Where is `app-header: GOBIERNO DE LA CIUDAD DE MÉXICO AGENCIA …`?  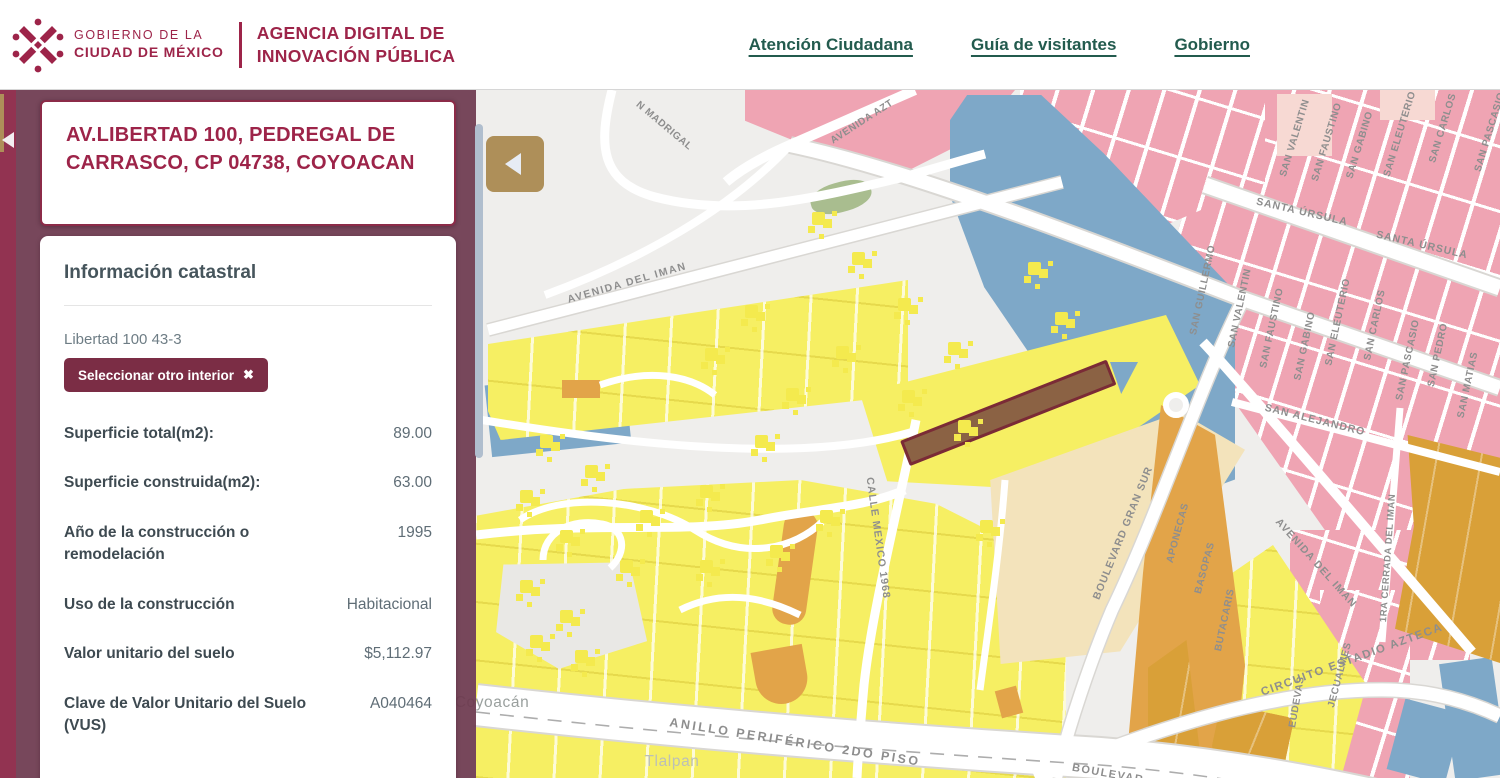
app-header: GOBIERNO DE LA CIUDAD DE MÉXICO AGENCIA … is located at coordinates (750, 45).